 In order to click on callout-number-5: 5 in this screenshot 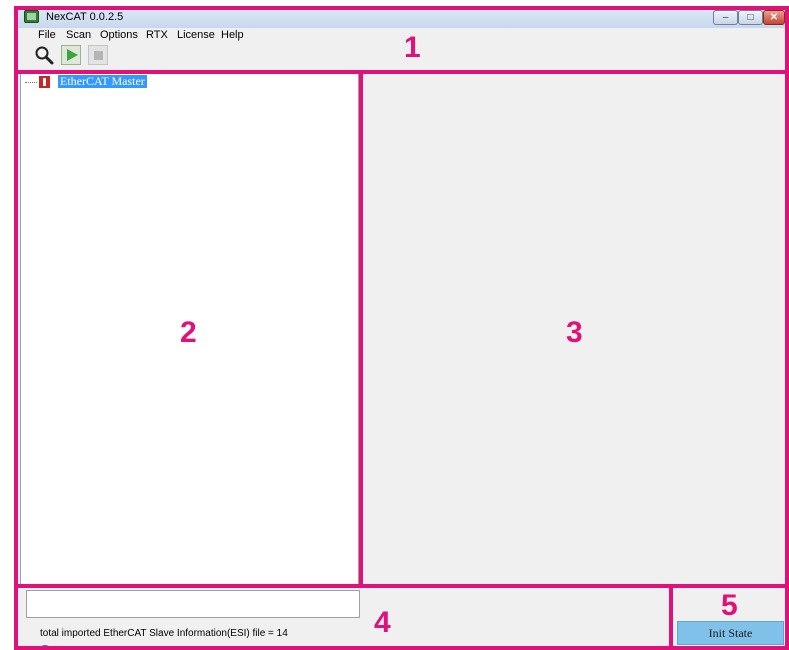, I will do `click(729, 605)`.